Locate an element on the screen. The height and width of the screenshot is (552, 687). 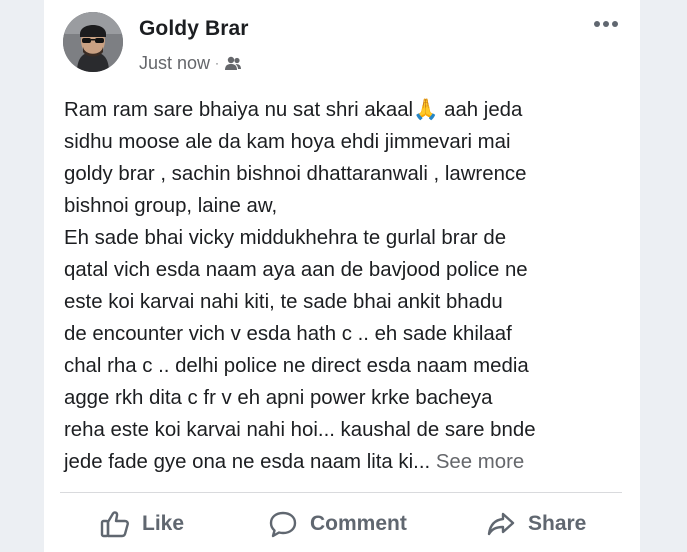
actions-divider is located at coordinates (341, 492).